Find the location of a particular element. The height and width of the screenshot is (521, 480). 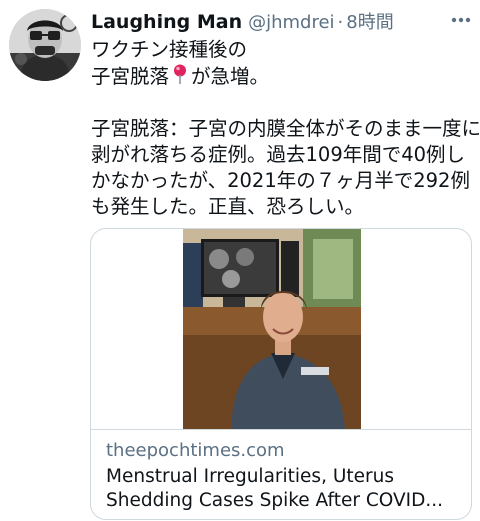

tweet-text-line-1: ワクチン接種後の is located at coordinates (169, 49).